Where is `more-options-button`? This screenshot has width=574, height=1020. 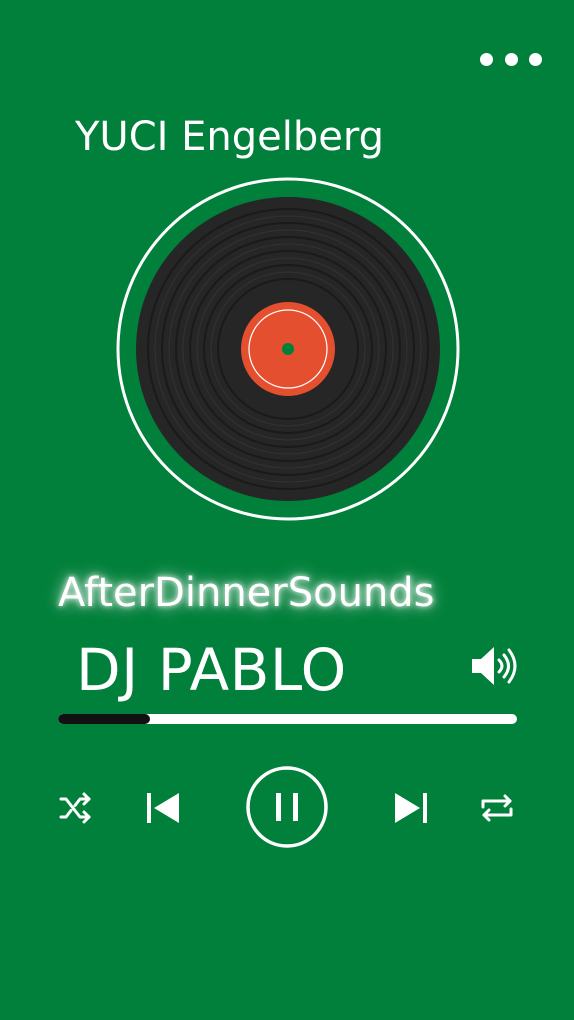
more-options-button is located at coordinates (511, 59).